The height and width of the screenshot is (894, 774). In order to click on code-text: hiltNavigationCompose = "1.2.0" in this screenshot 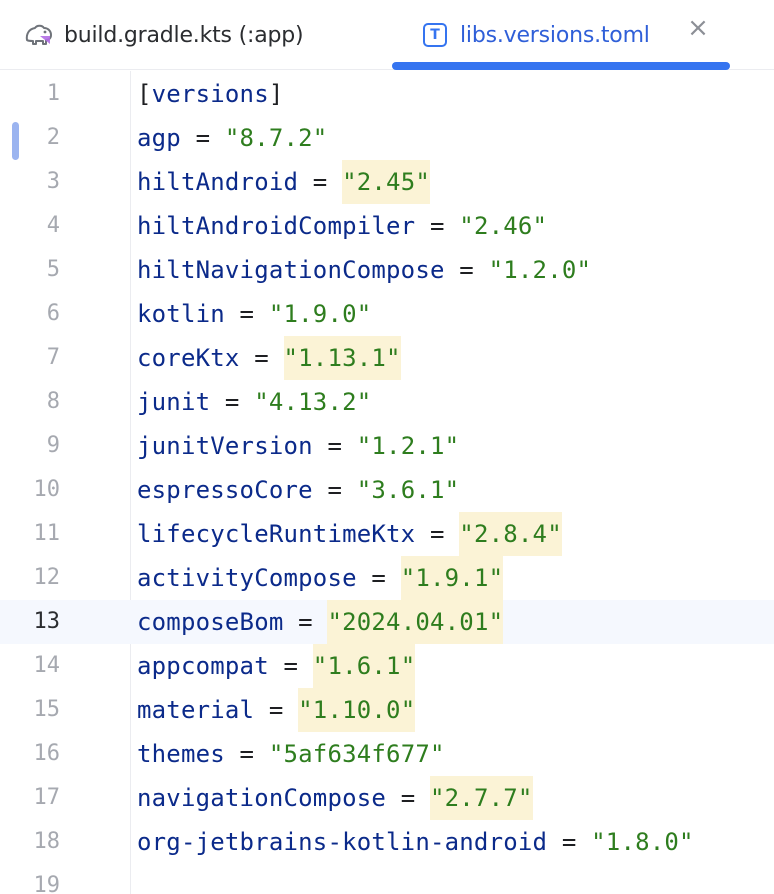, I will do `click(364, 270)`.